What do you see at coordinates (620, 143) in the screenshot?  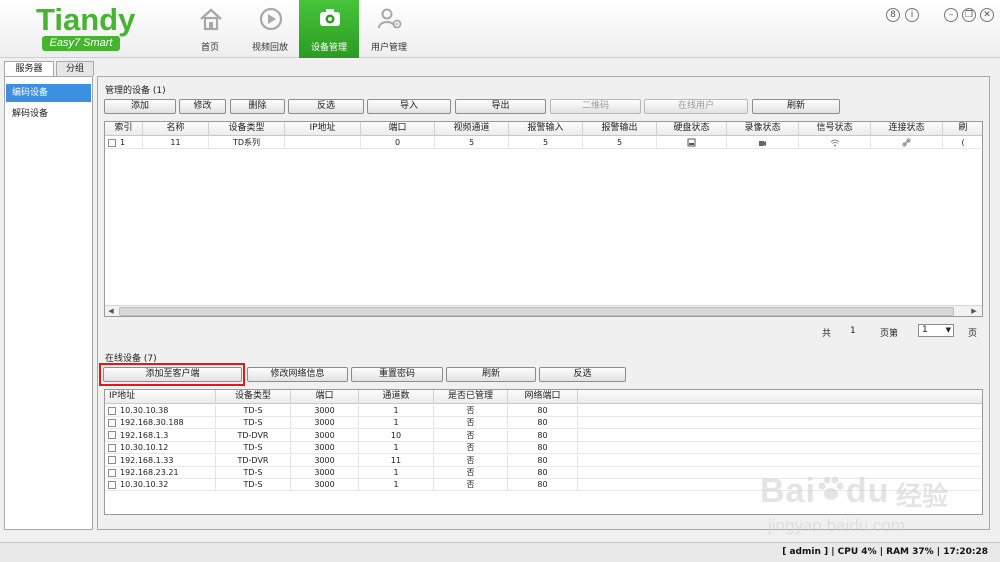 I see `cell-alarm-out: 5` at bounding box center [620, 143].